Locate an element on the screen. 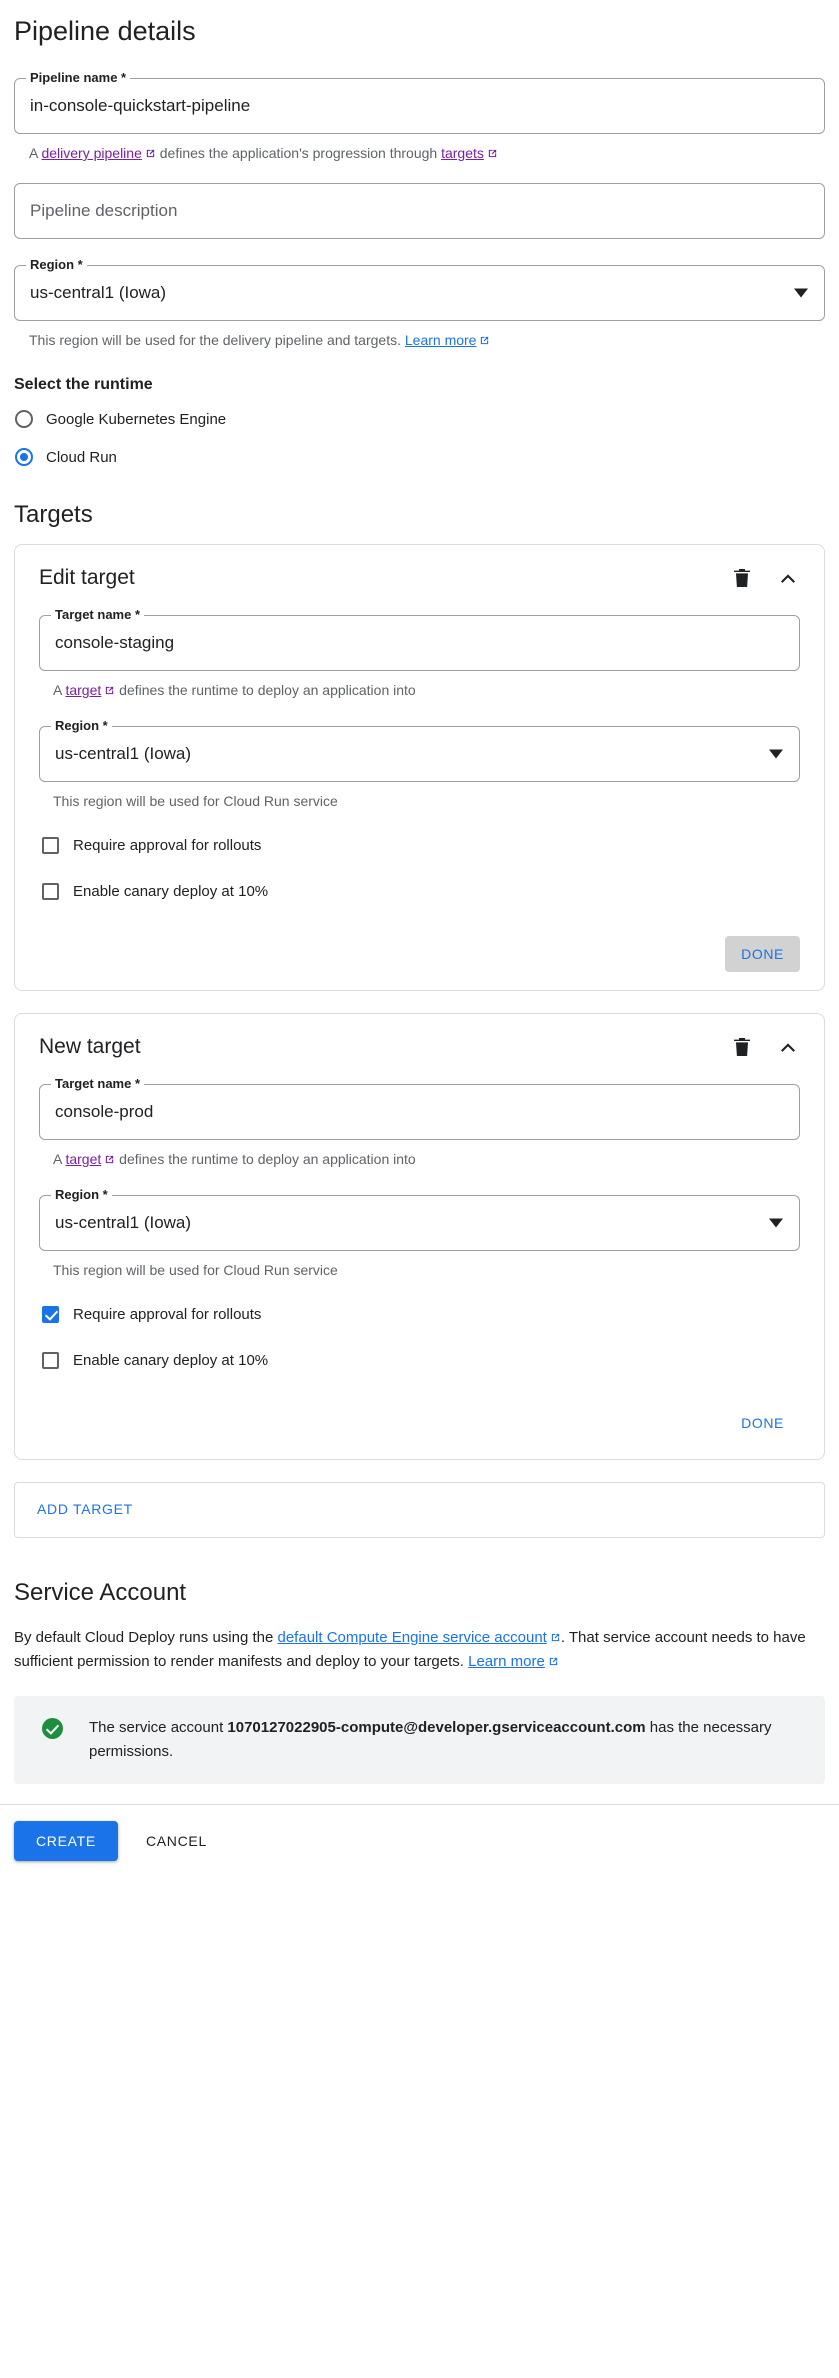  pipeline-description-input: Pipeline description is located at coordinates (419, 211).